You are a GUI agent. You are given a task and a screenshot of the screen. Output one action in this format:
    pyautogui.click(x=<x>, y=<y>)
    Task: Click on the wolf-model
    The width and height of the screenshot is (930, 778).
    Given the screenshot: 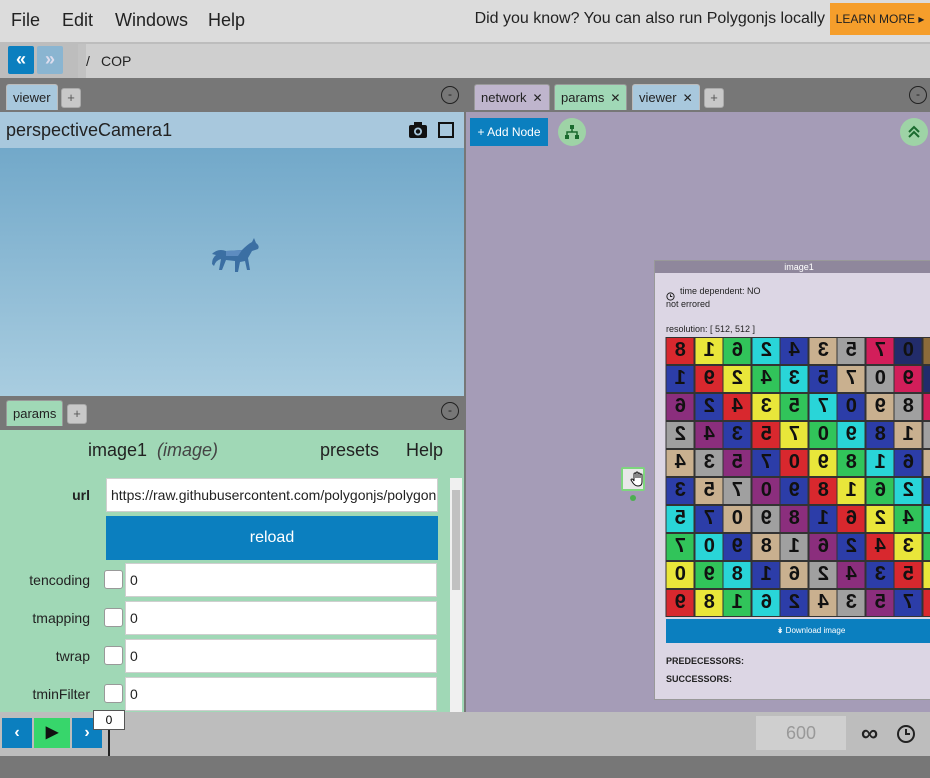 What is the action you would take?
    pyautogui.click(x=234, y=259)
    